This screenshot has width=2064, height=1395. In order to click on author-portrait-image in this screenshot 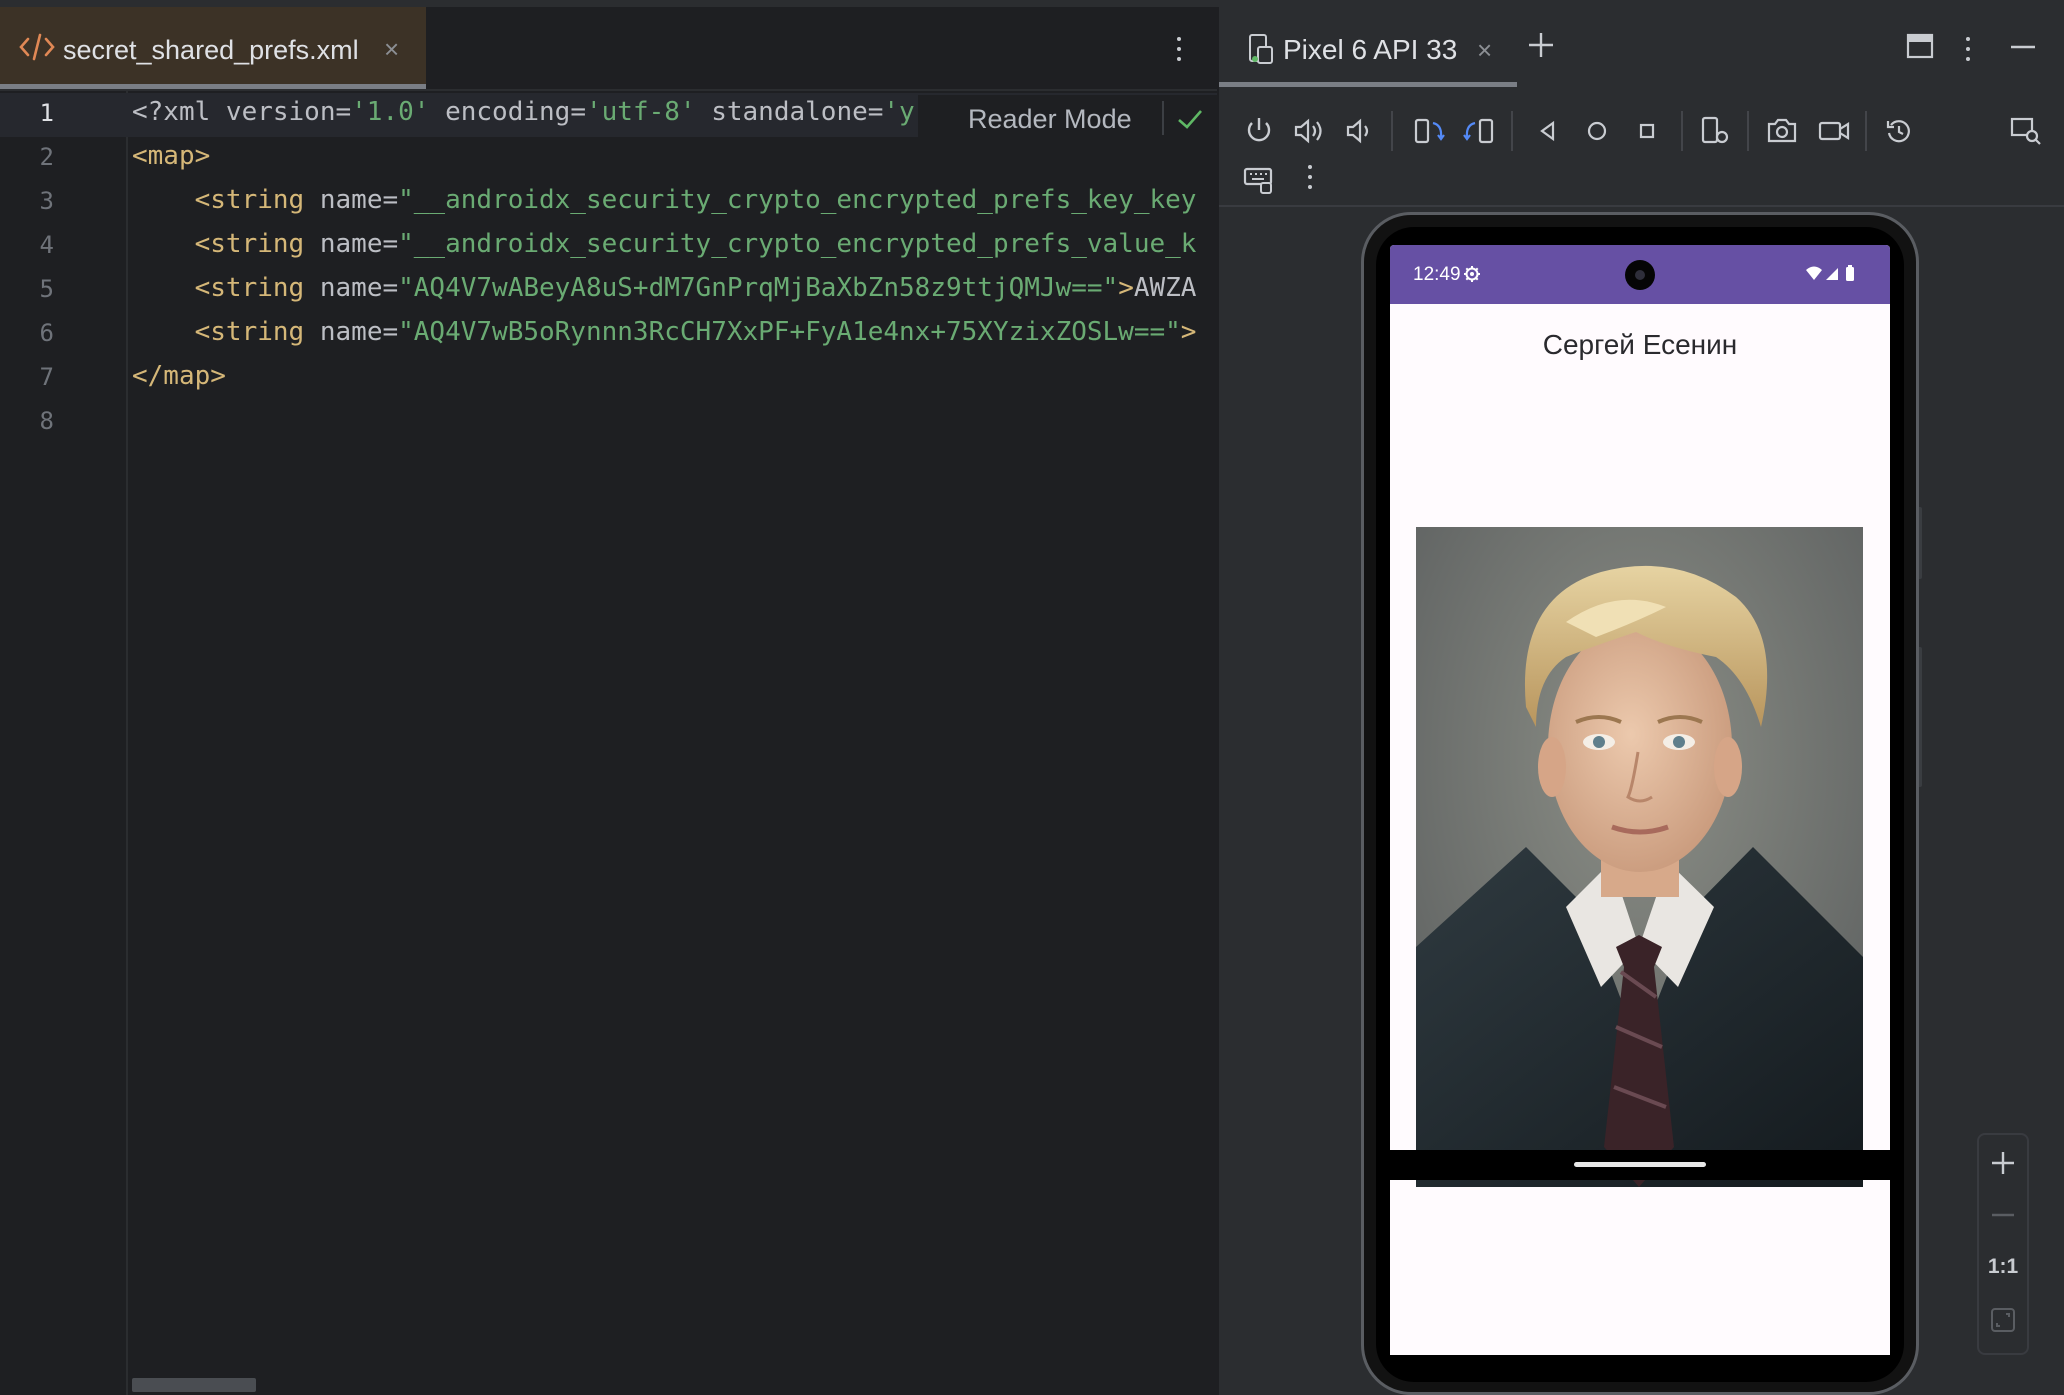, I will do `click(1639, 857)`.